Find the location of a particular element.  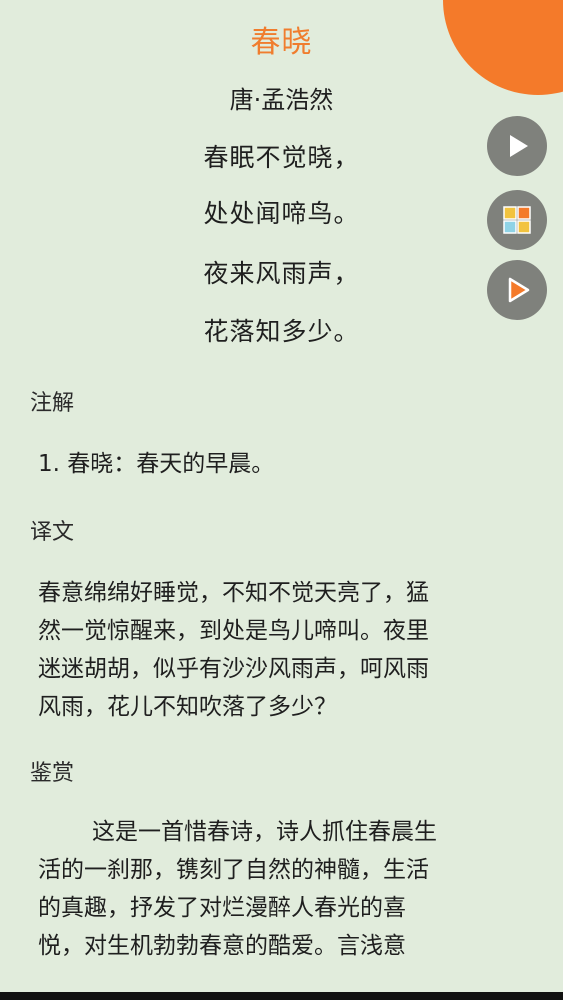

play-alt-button is located at coordinates (517, 290).